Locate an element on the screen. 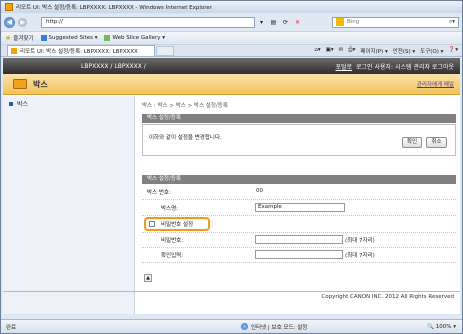 The height and width of the screenshot is (334, 463). header-links: 포털로 로그인 사용자: 시스템 관리자 로그아웃 is located at coordinates (394, 66).